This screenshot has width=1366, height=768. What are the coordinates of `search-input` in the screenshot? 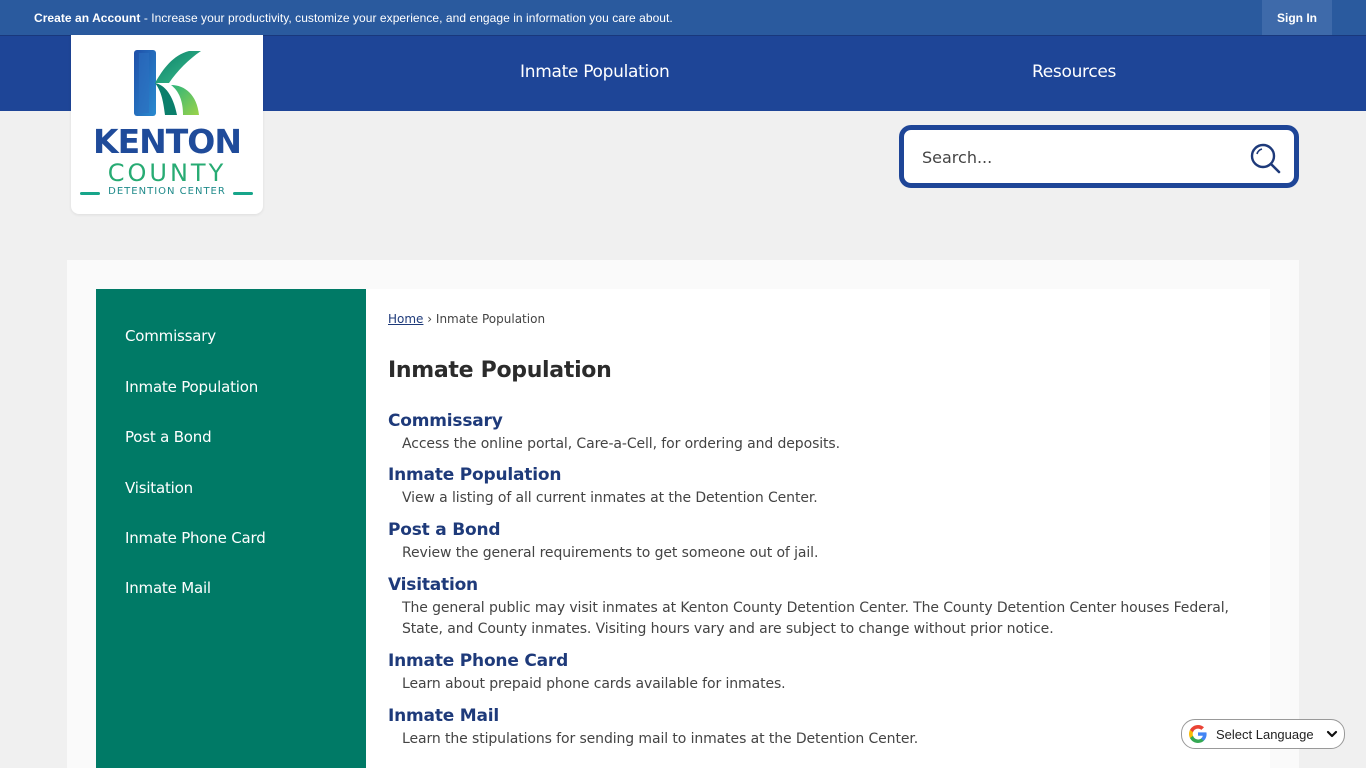 It's located at (1077, 157).